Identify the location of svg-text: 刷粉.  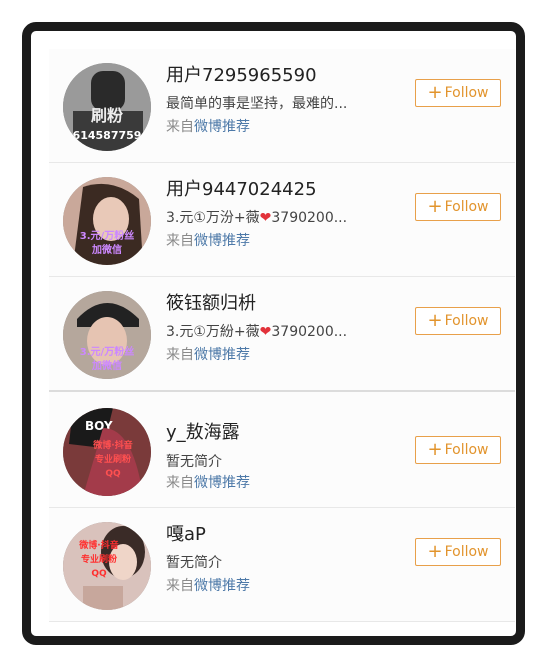
(107, 115).